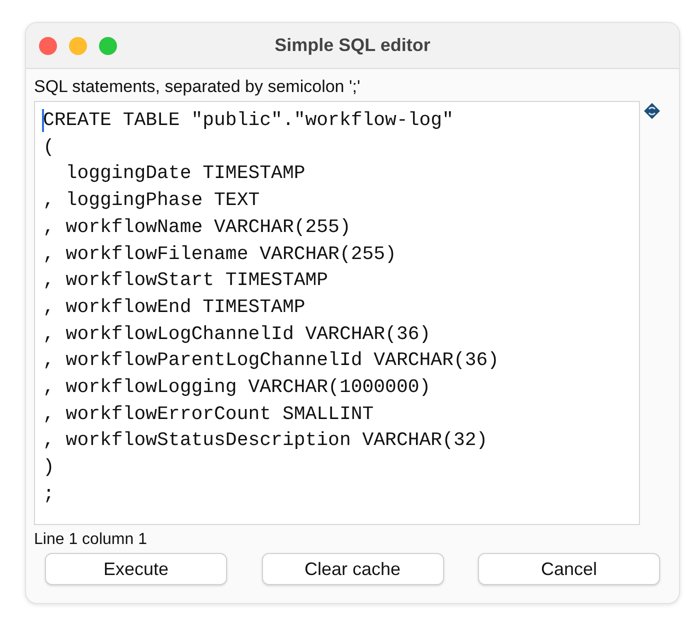 The height and width of the screenshot is (631, 700). What do you see at coordinates (48, 494) in the screenshot?
I see `code-line: ;` at bounding box center [48, 494].